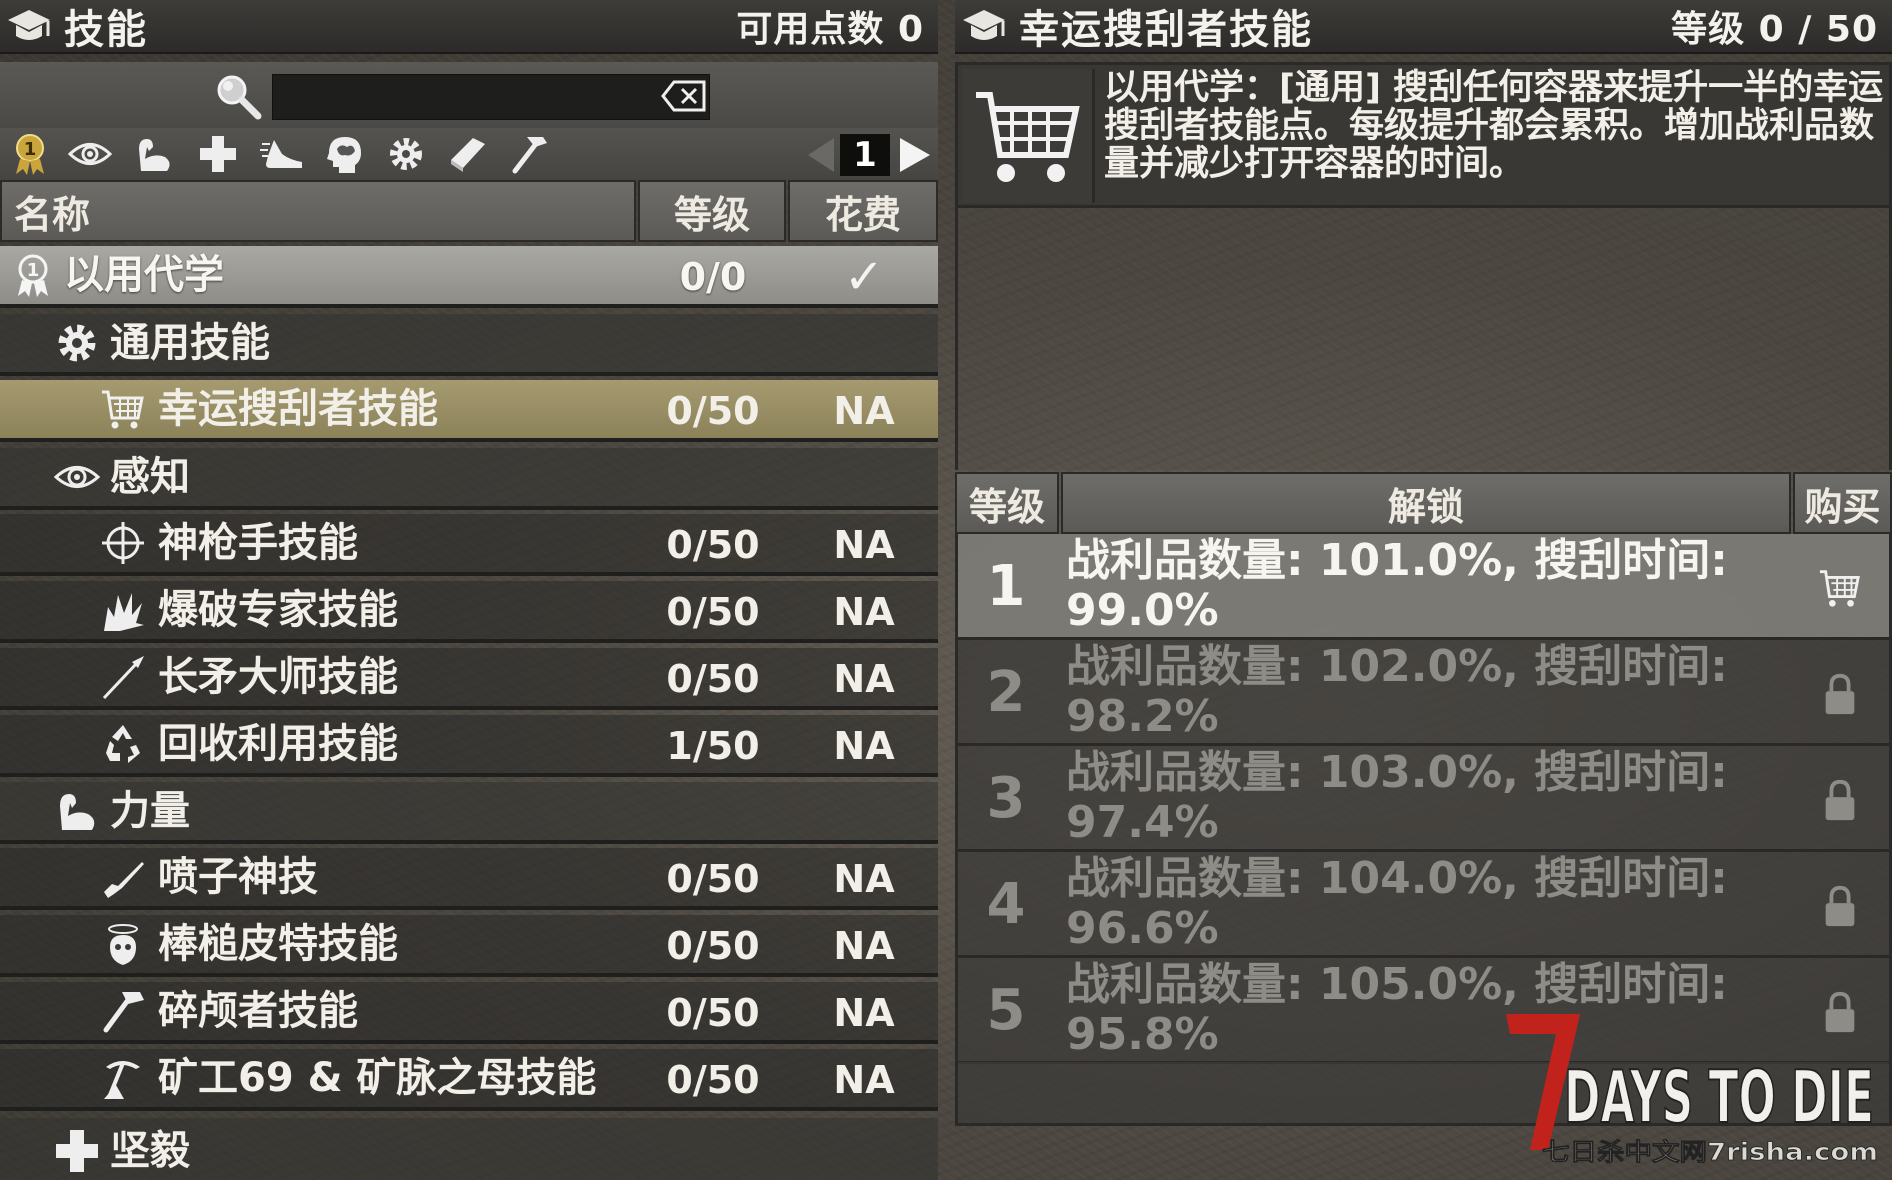 This screenshot has width=1892, height=1180. What do you see at coordinates (90, 154) in the screenshot?
I see `perception-icon` at bounding box center [90, 154].